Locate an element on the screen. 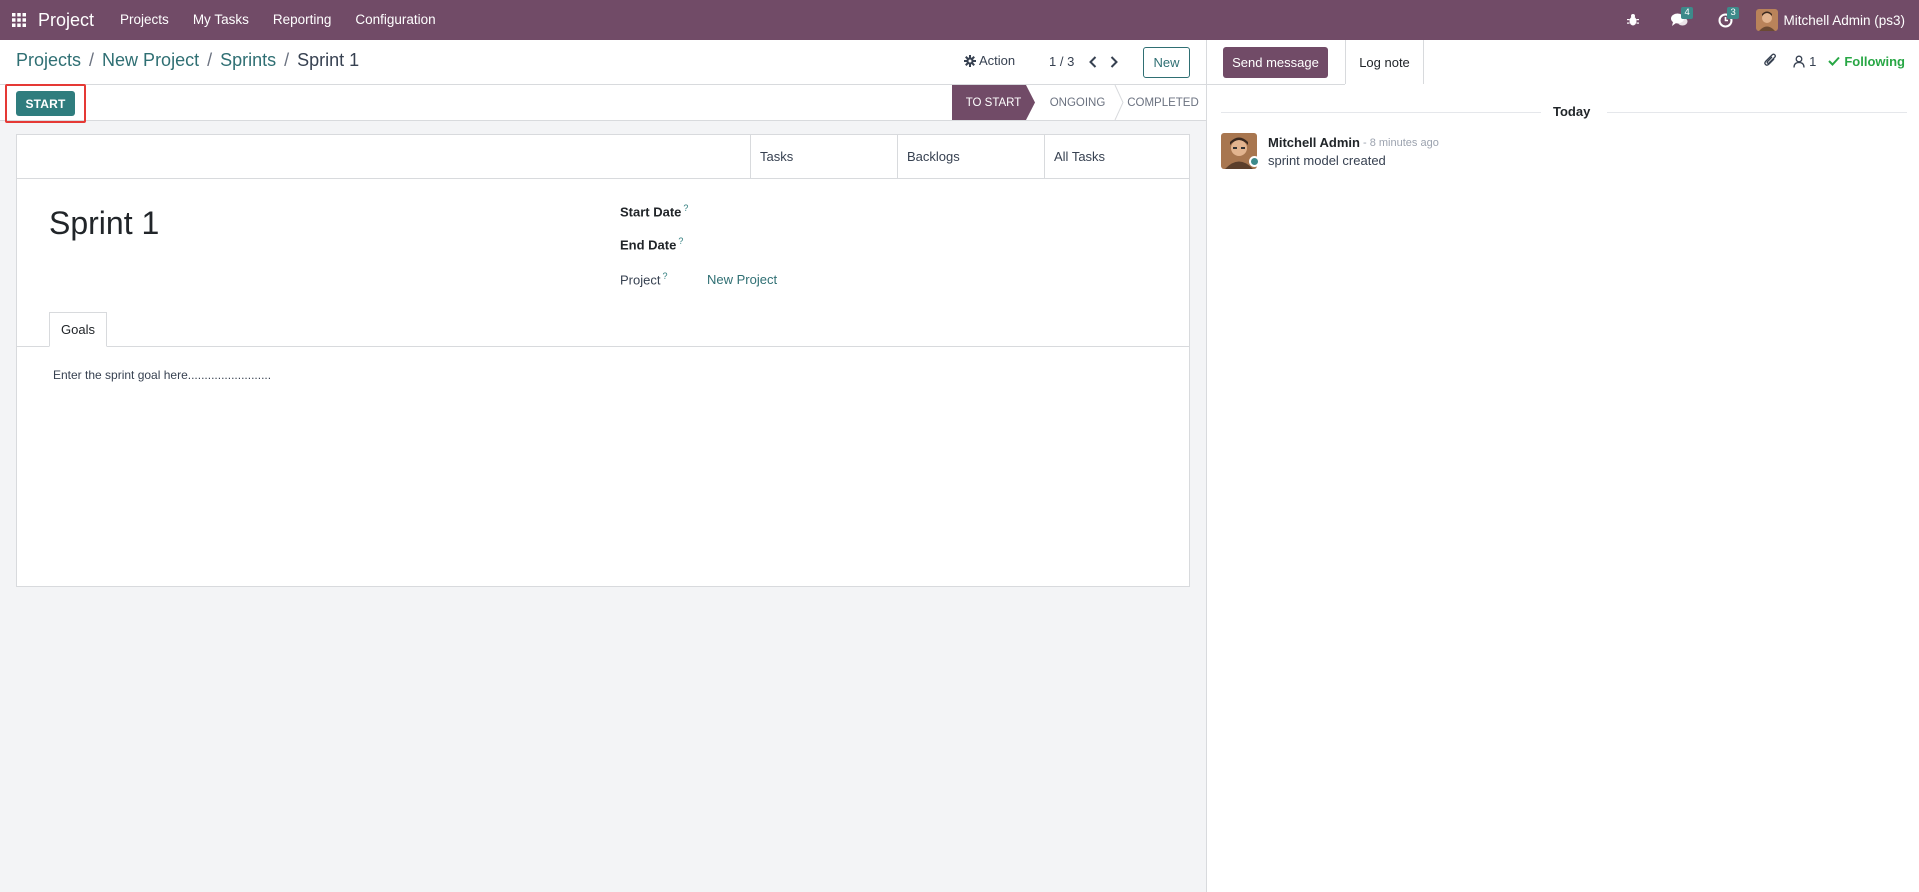 The height and width of the screenshot is (892, 1919). message-author: Mitchell Admin is located at coordinates (1314, 142).